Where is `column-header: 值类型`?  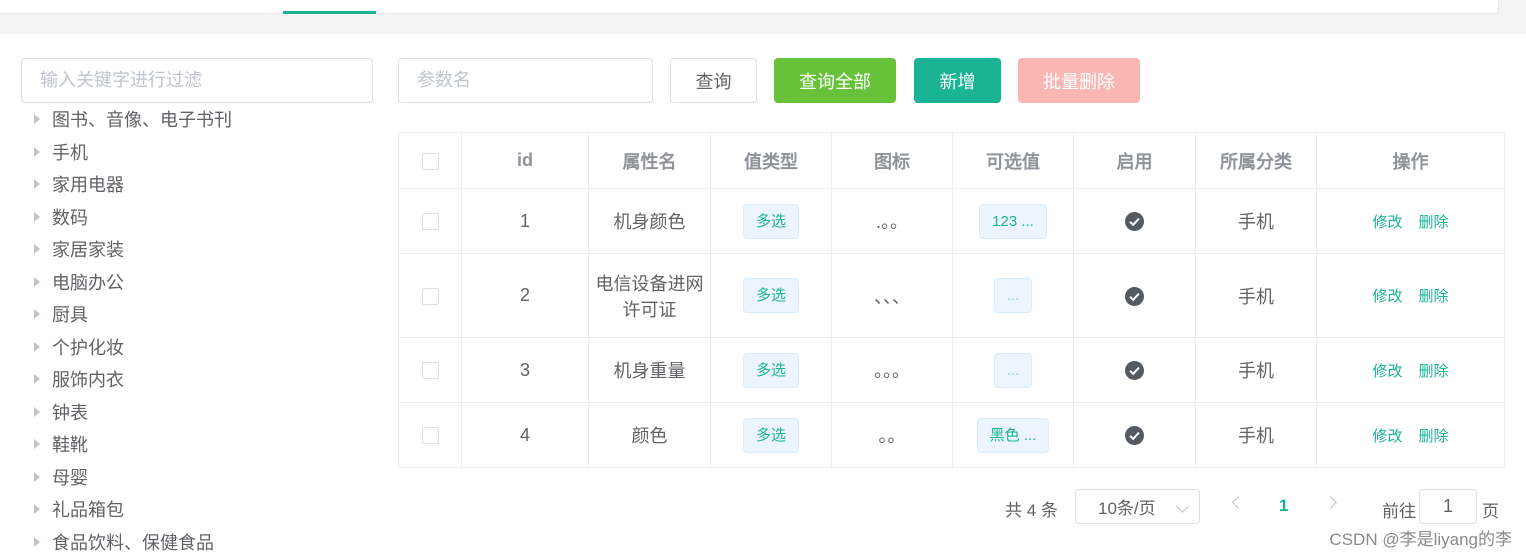 column-header: 值类型 is located at coordinates (771, 161).